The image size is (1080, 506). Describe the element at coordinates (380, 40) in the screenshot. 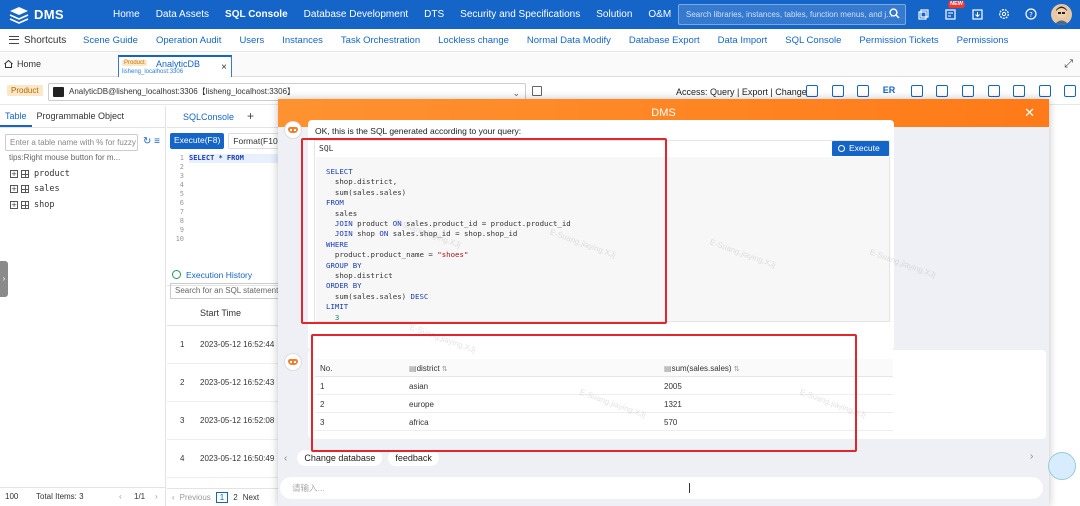

I see `shortcut-task-orchestration: Task Orchestration` at that location.